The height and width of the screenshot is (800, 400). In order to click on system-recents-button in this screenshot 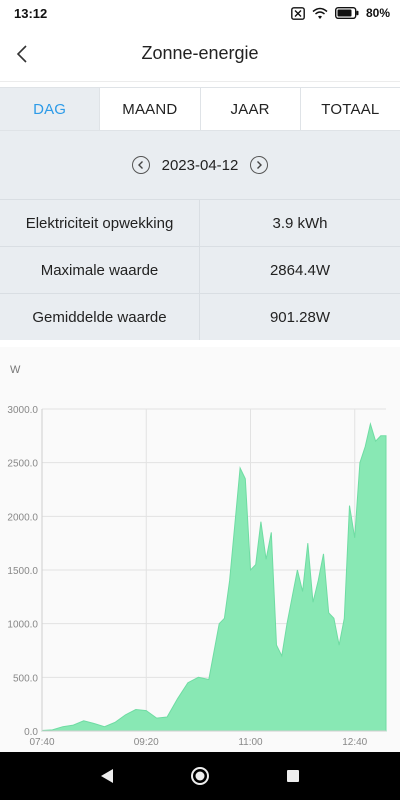, I will do `click(293, 776)`.